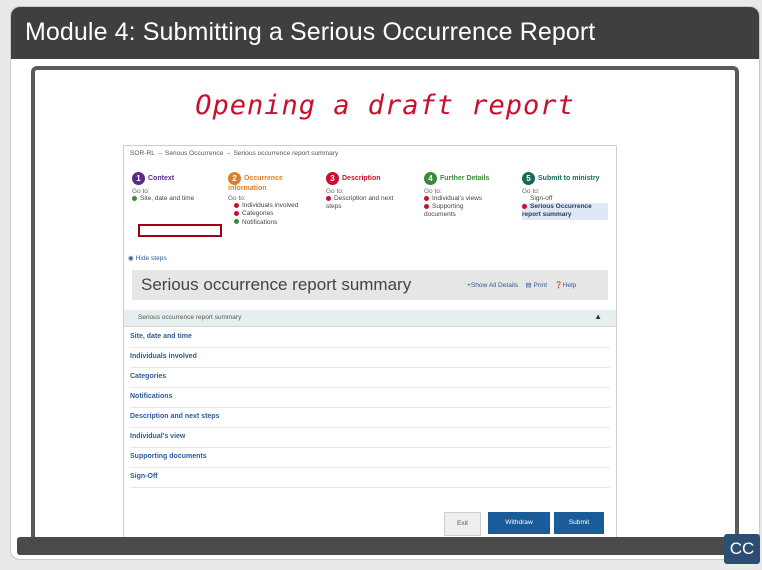 This screenshot has height=570, width=762. I want to click on question-icon: ❓, so click(558, 285).